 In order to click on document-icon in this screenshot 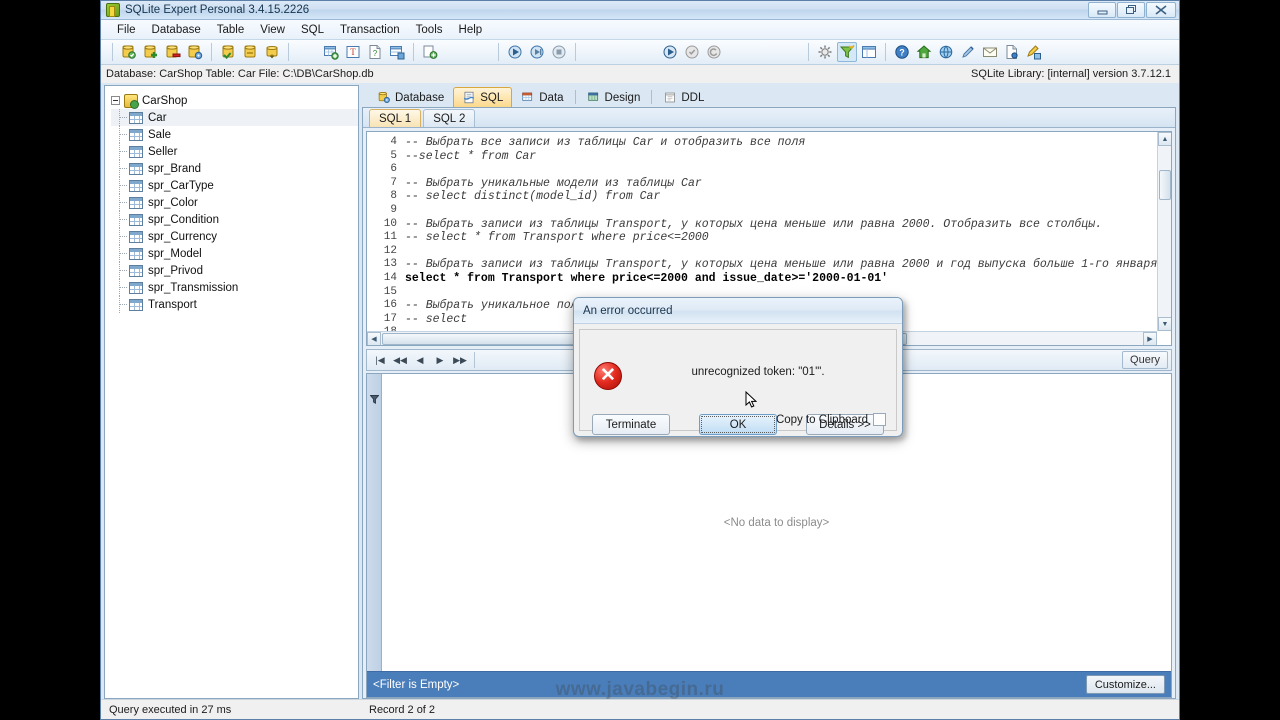, I will do `click(1012, 52)`.